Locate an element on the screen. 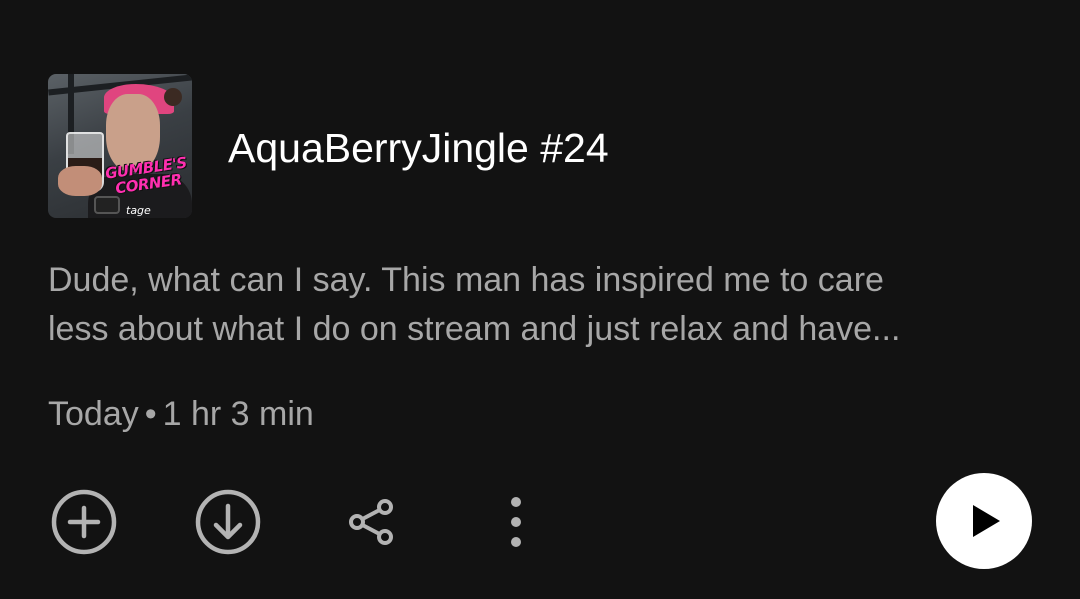 The height and width of the screenshot is (599, 1080). episode-meta: Today • 1 hr 3 min is located at coordinates (181, 414).